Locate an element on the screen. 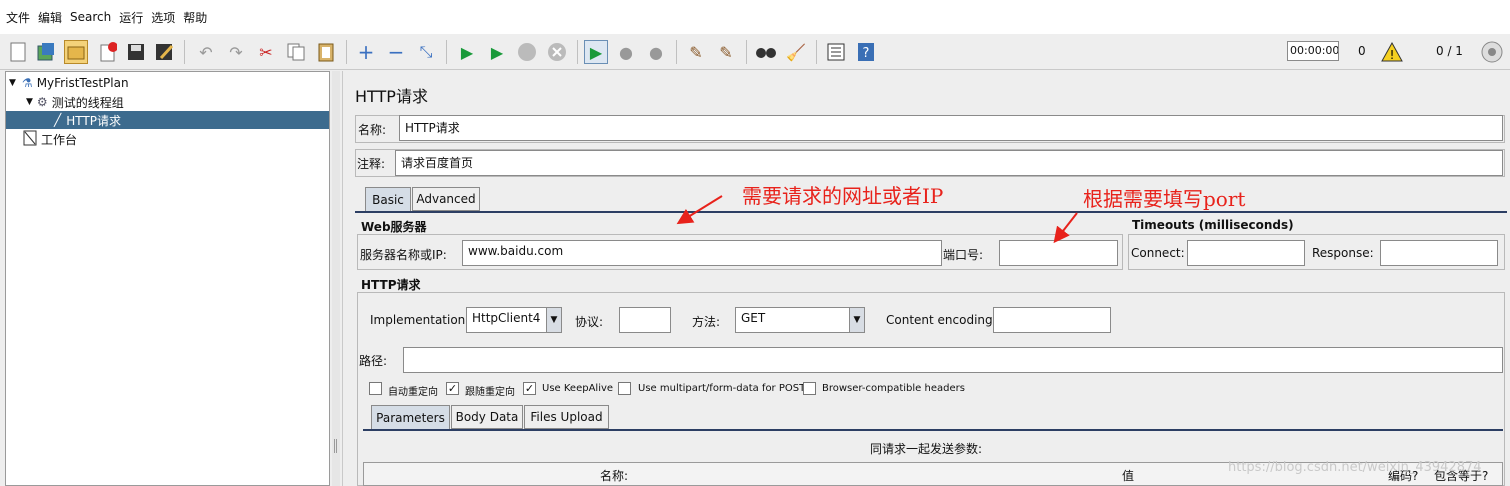 The width and height of the screenshot is (1510, 486). watermark: https://blog.csdn.net/weixin_43942874 is located at coordinates (1355, 467).